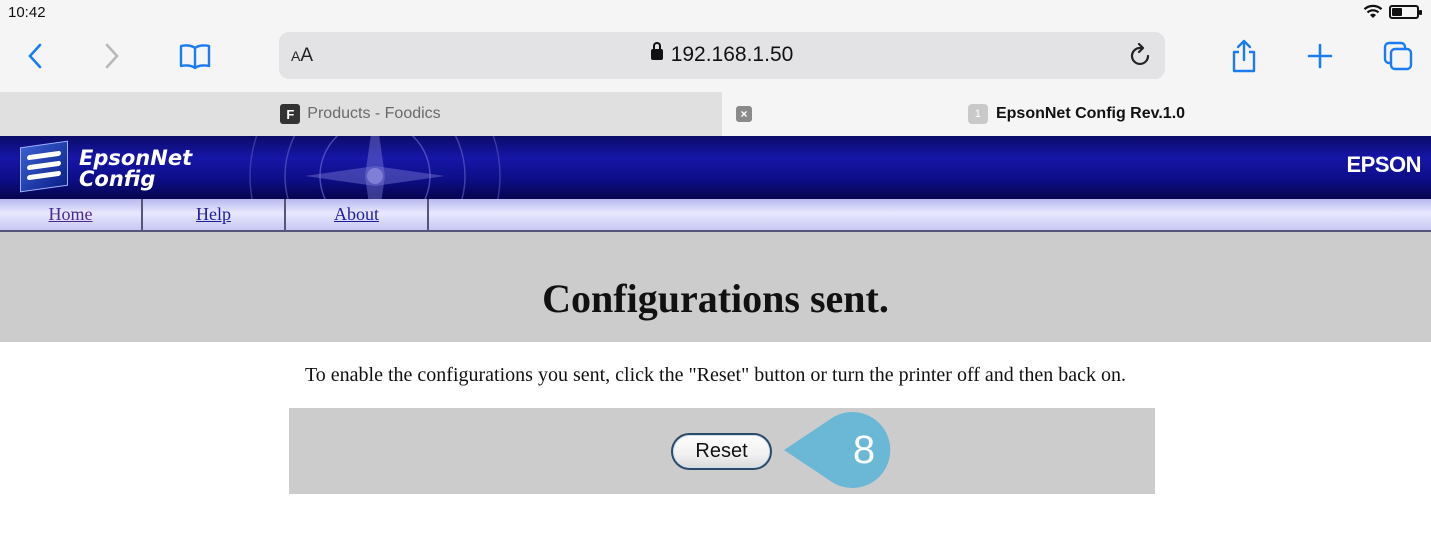  Describe the element at coordinates (1383, 164) in the screenshot. I see `epson-brand: EPSON` at that location.